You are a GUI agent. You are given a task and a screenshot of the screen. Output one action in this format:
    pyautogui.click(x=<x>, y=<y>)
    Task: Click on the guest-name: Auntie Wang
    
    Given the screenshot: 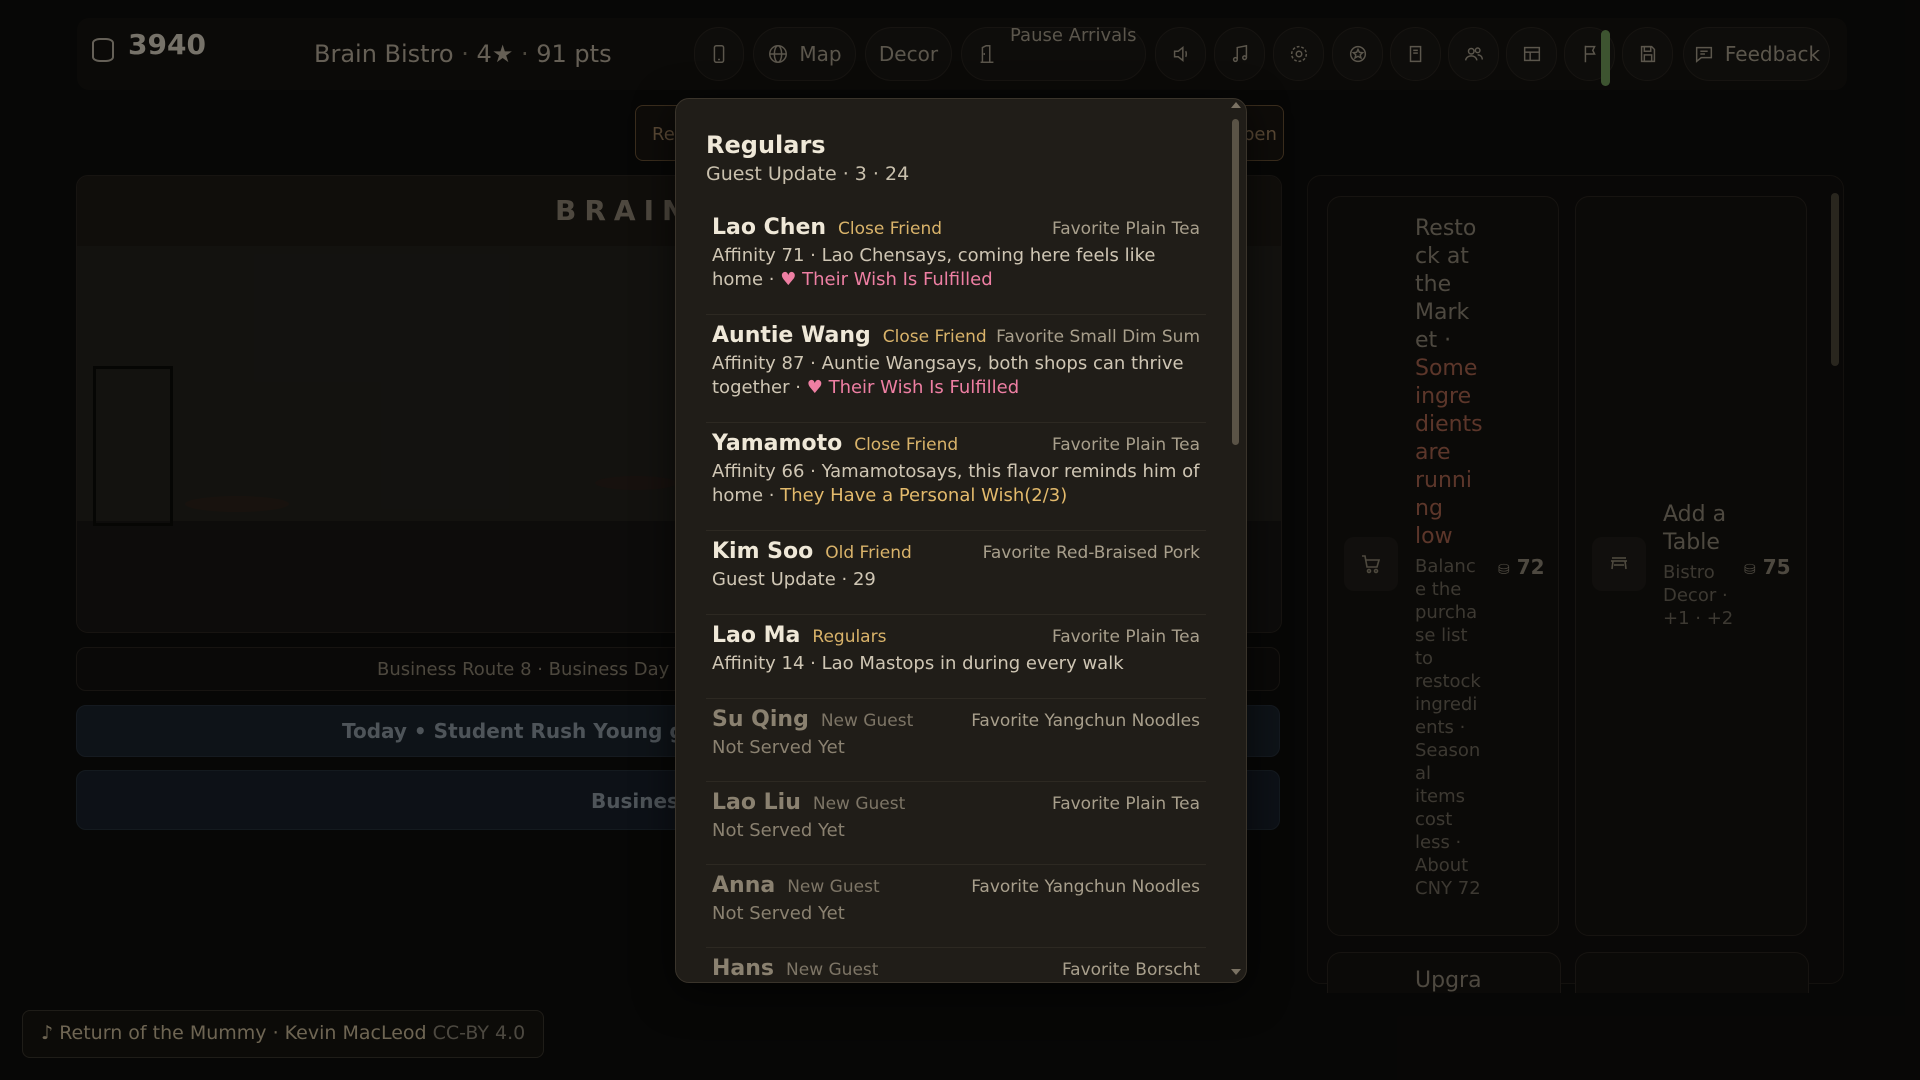 What is the action you would take?
    pyautogui.click(x=791, y=335)
    